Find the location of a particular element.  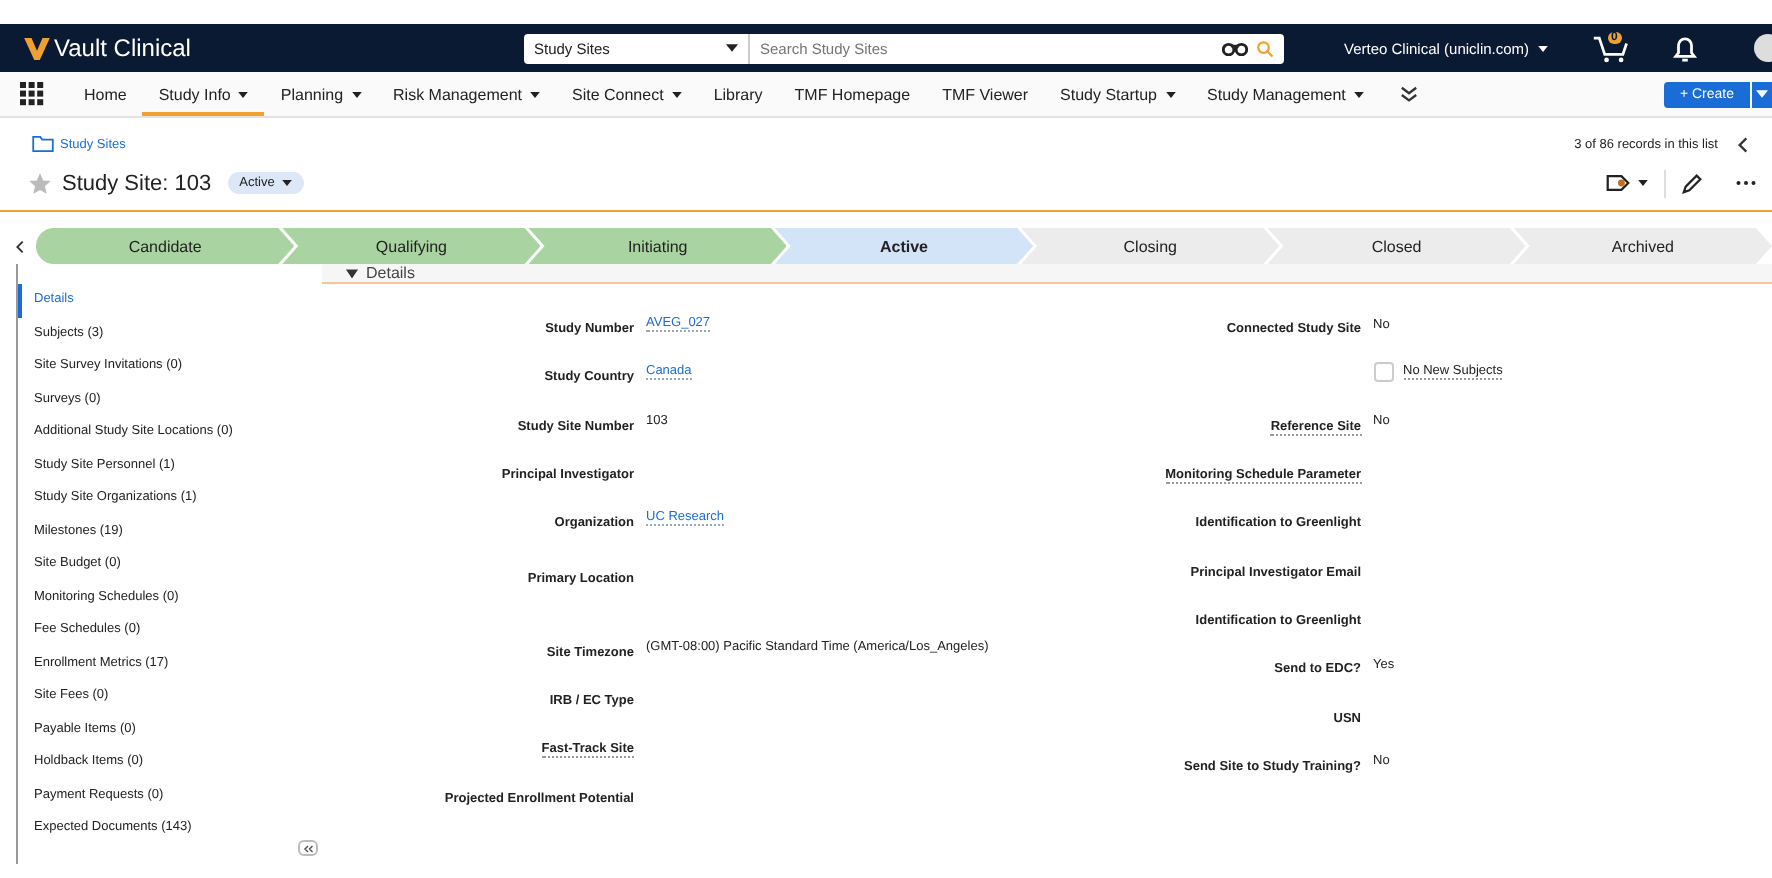

create-dropdown-button is located at coordinates (1762, 94).